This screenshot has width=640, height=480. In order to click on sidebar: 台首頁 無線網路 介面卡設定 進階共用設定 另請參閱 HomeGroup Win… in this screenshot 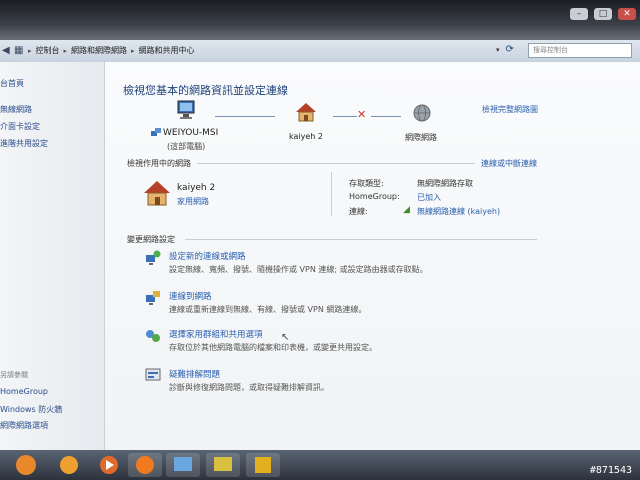, I will do `click(52, 256)`.